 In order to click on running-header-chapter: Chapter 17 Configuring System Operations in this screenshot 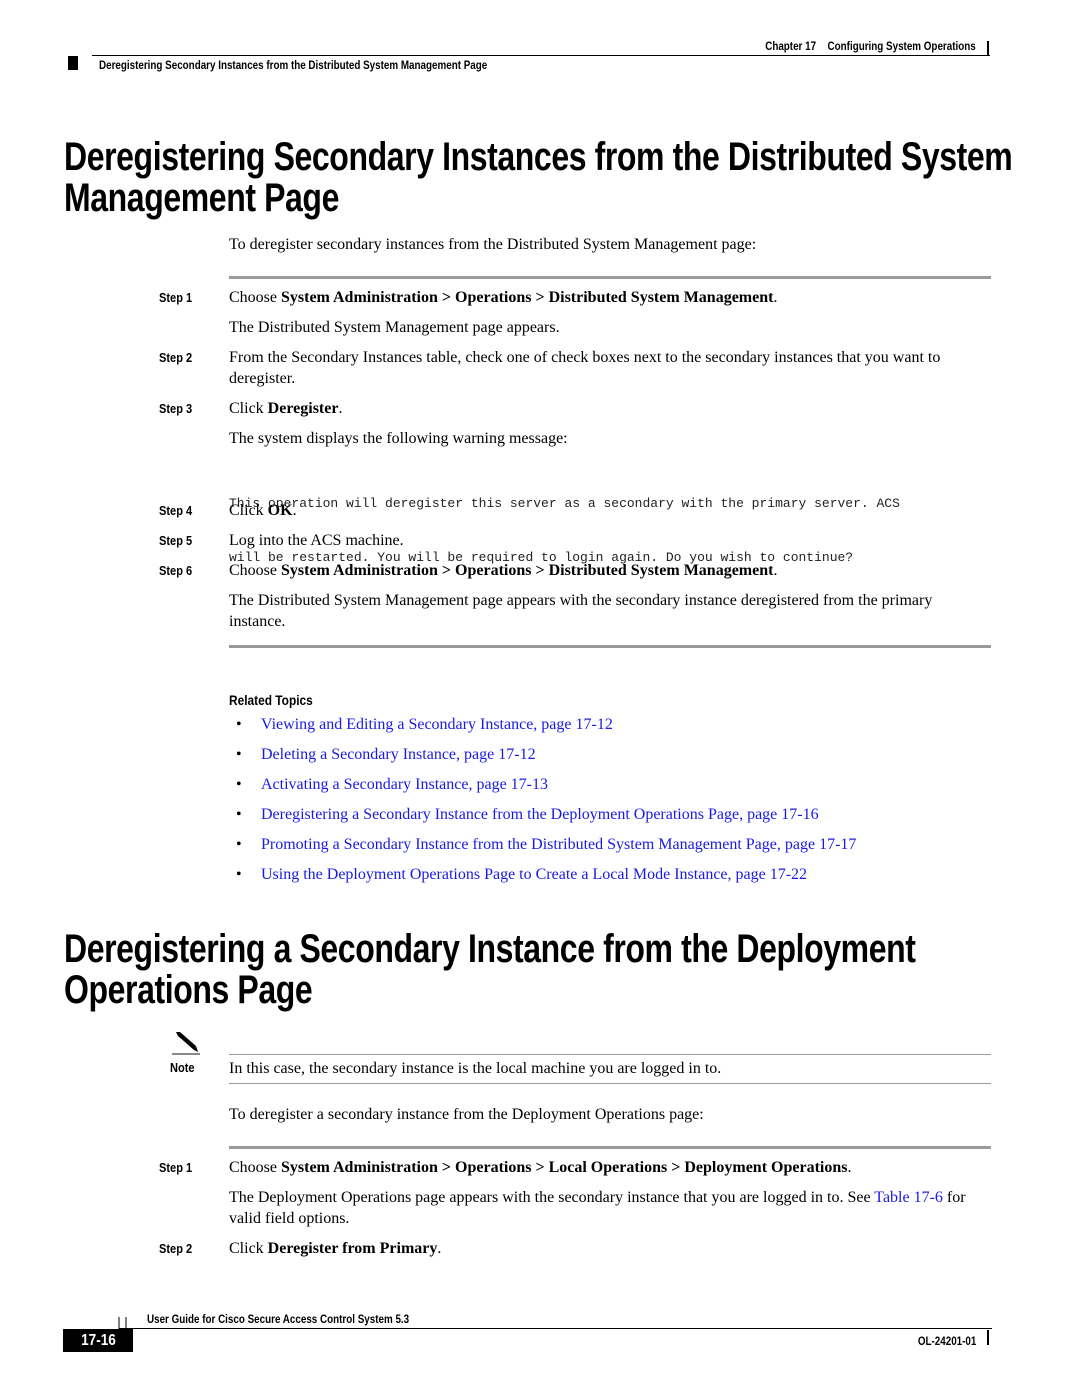, I will do `click(870, 46)`.